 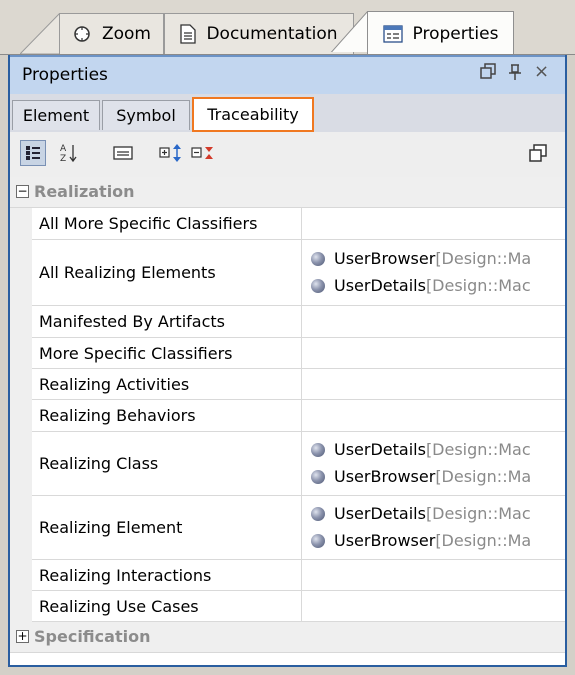 What do you see at coordinates (188, 34) in the screenshot?
I see `document-icon` at bounding box center [188, 34].